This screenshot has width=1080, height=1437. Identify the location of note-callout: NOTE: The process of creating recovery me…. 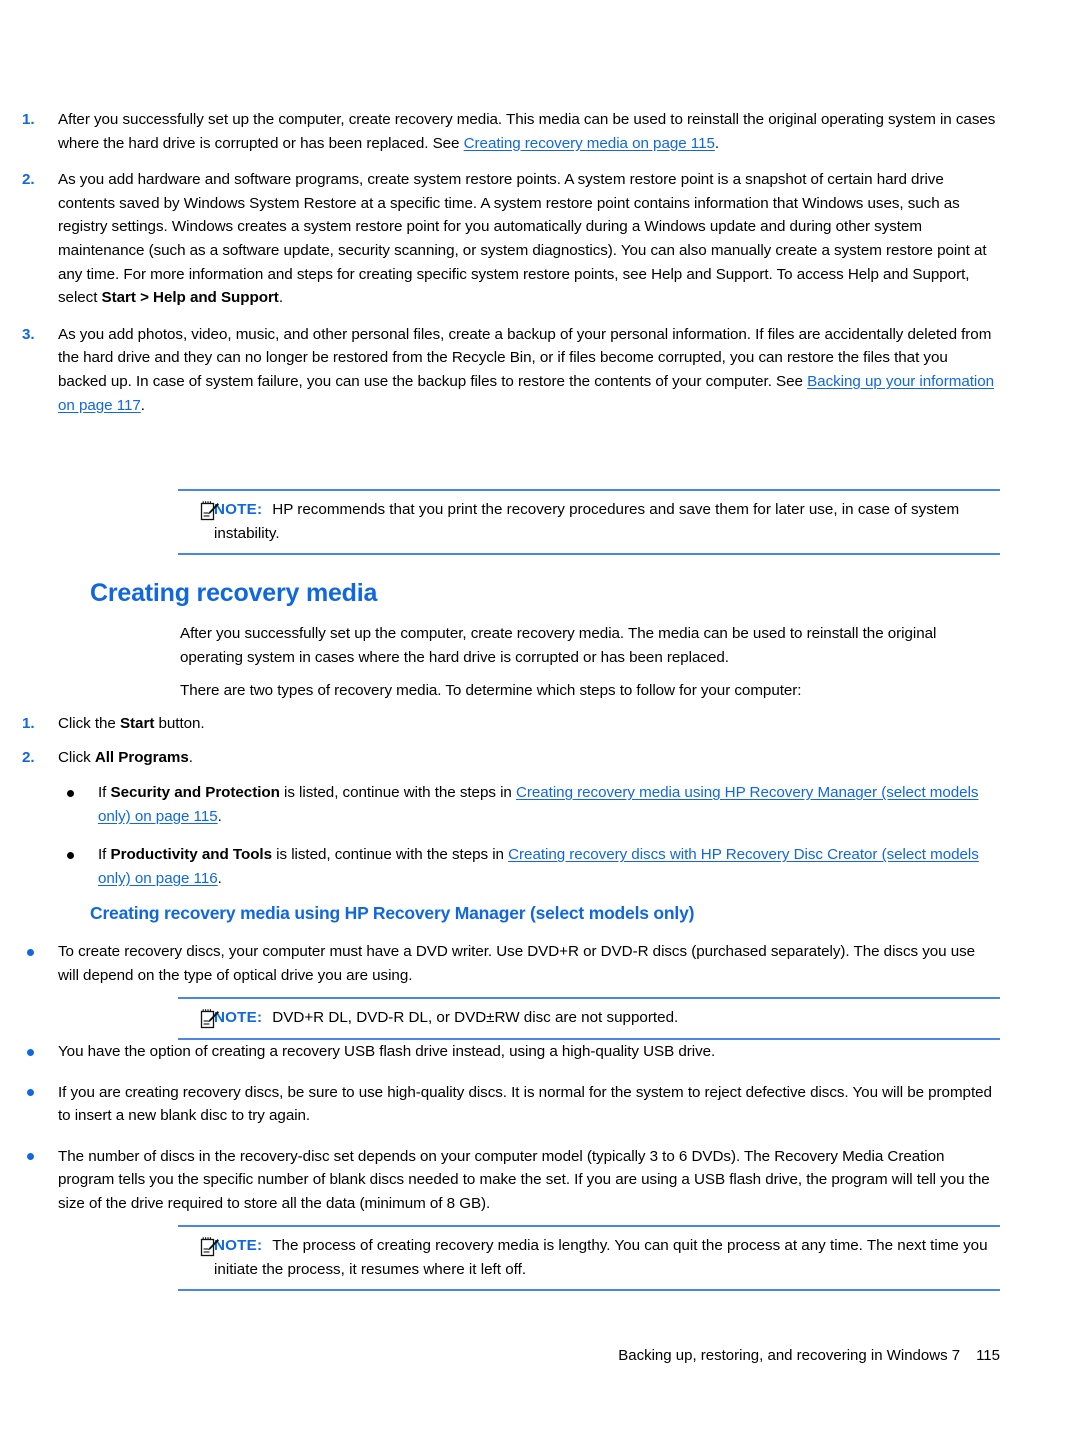
(589, 1258).